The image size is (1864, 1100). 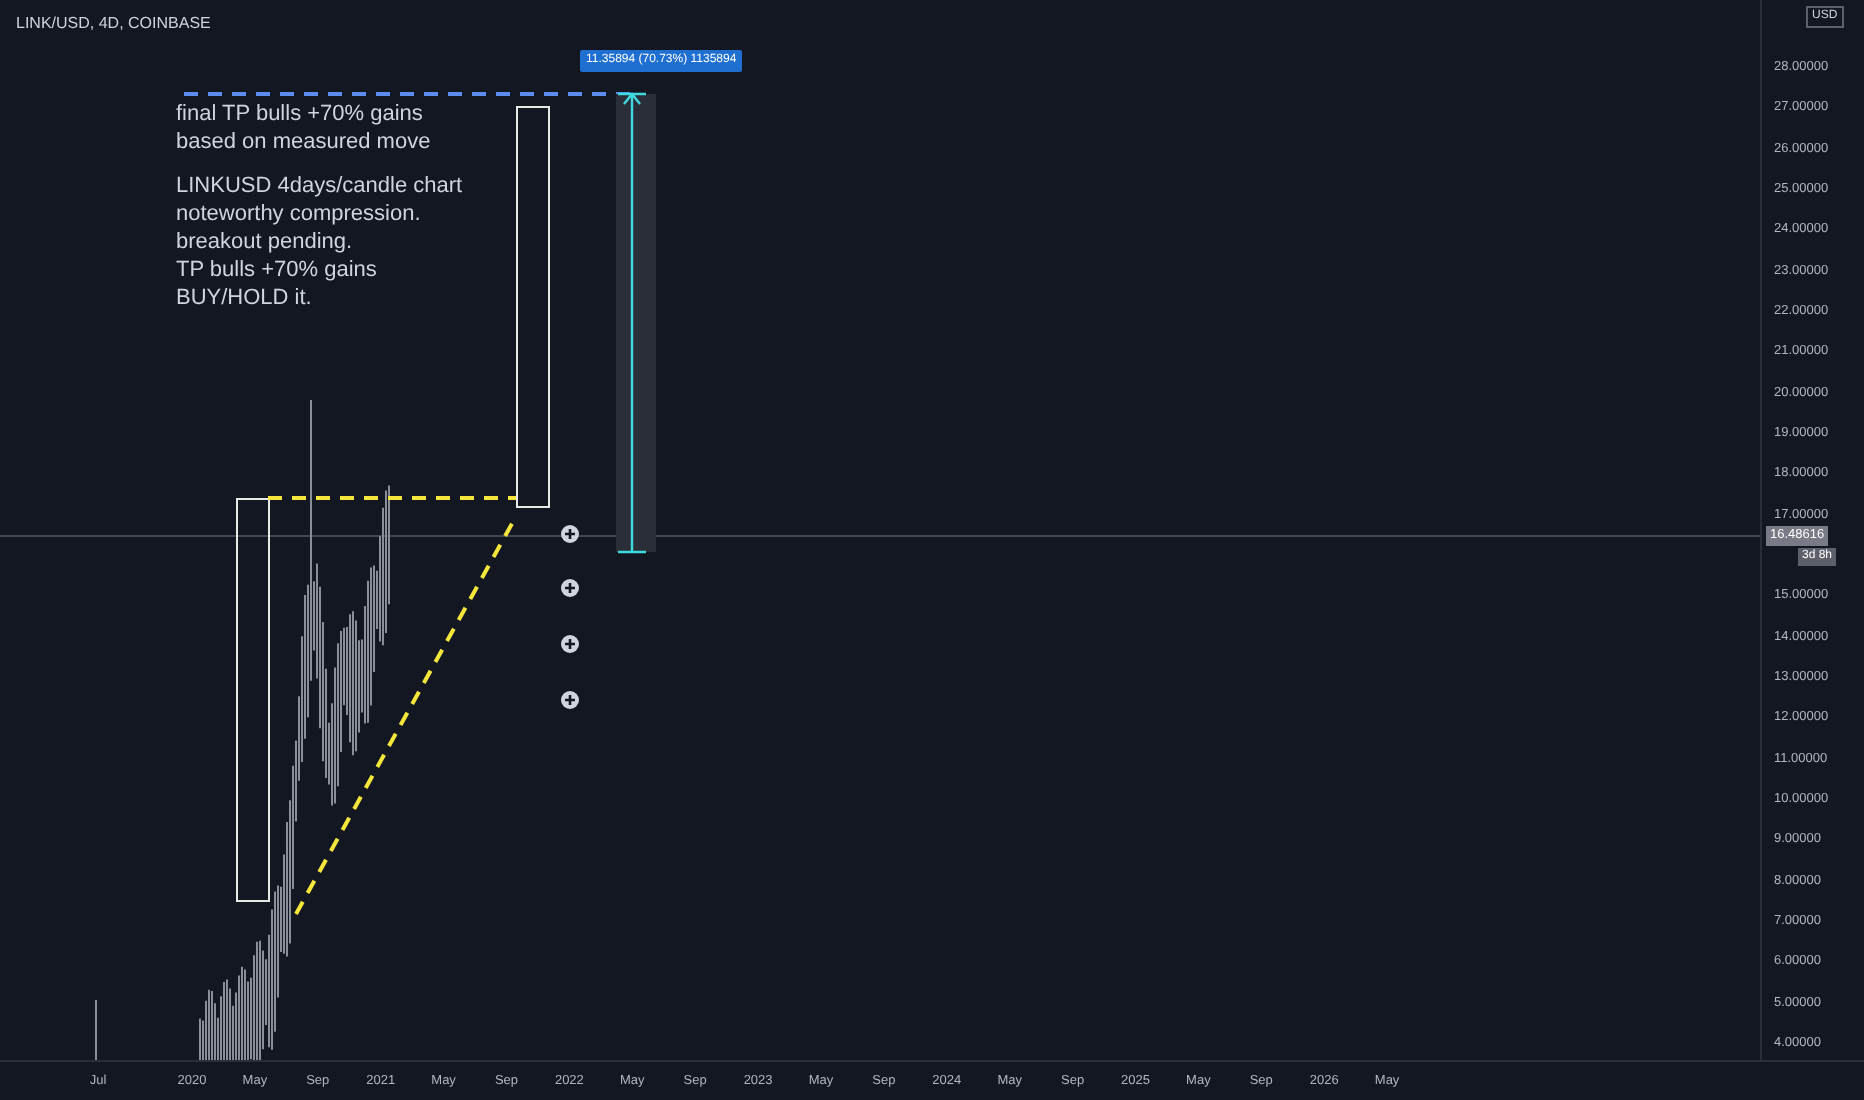 What do you see at coordinates (253, 700) in the screenshot?
I see `range-rectangle` at bounding box center [253, 700].